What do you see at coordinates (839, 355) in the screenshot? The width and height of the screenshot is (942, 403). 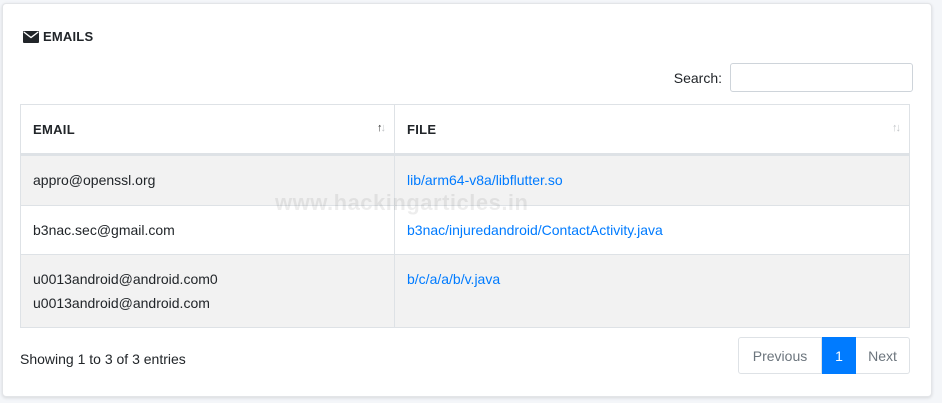 I see `page-1-button: 1` at bounding box center [839, 355].